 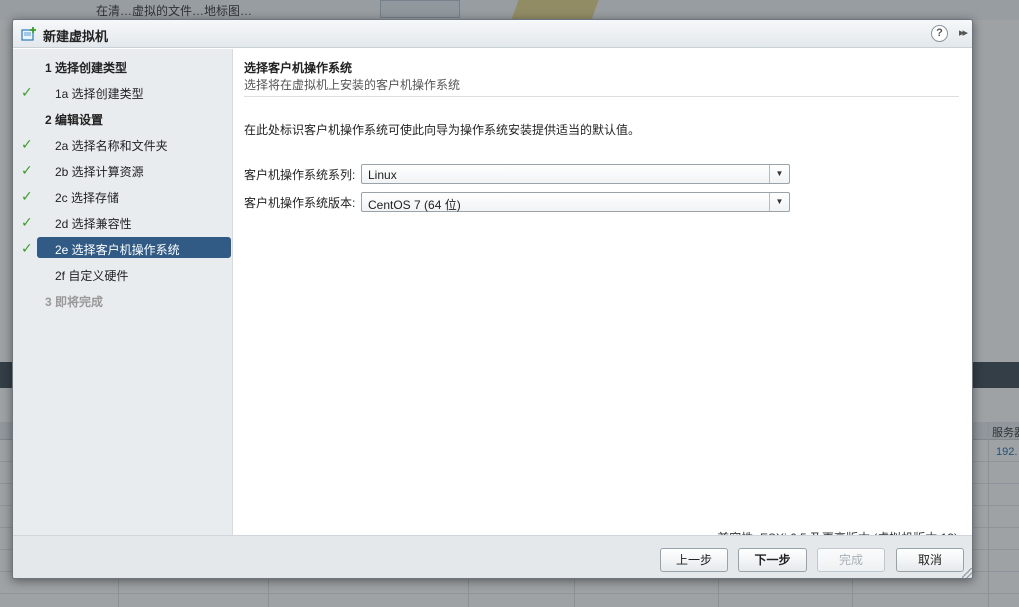 What do you see at coordinates (382, 175) in the screenshot?
I see `os-family-value: Linux` at bounding box center [382, 175].